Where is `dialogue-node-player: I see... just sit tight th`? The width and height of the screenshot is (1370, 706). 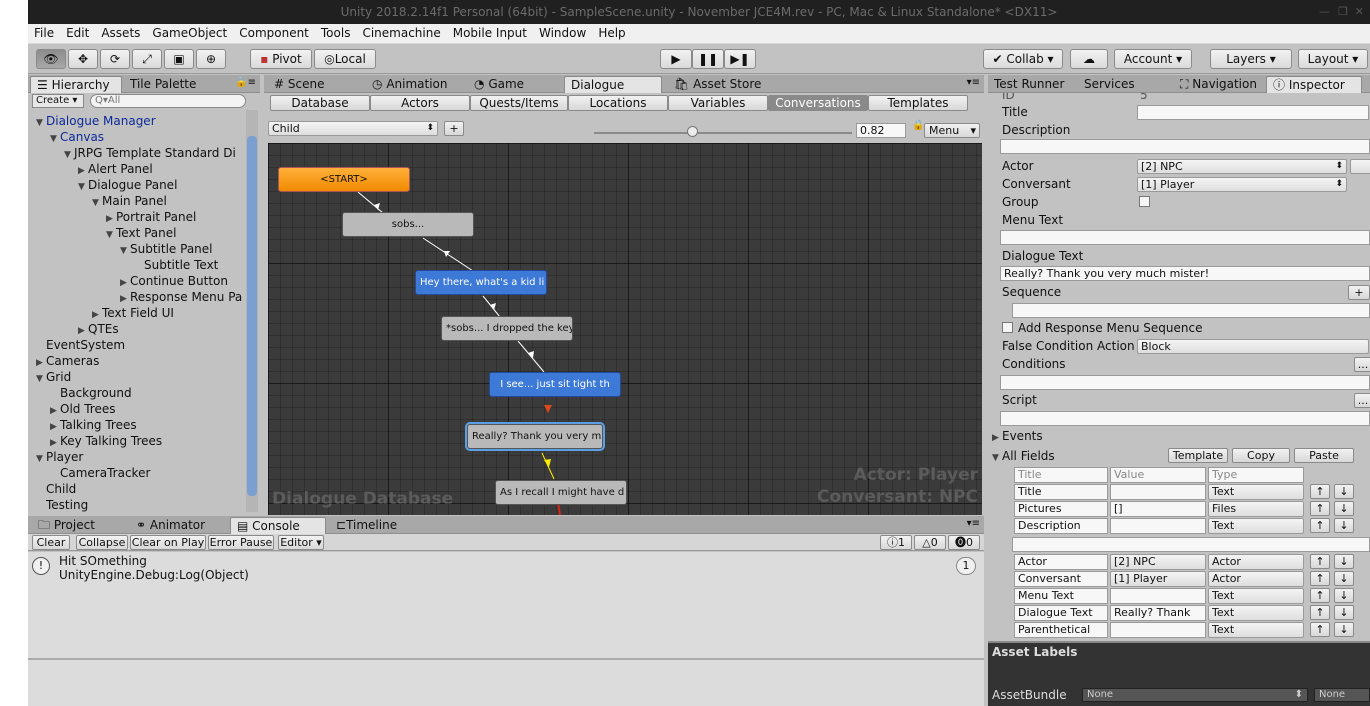 dialogue-node-player: I see... just sit tight th is located at coordinates (555, 384).